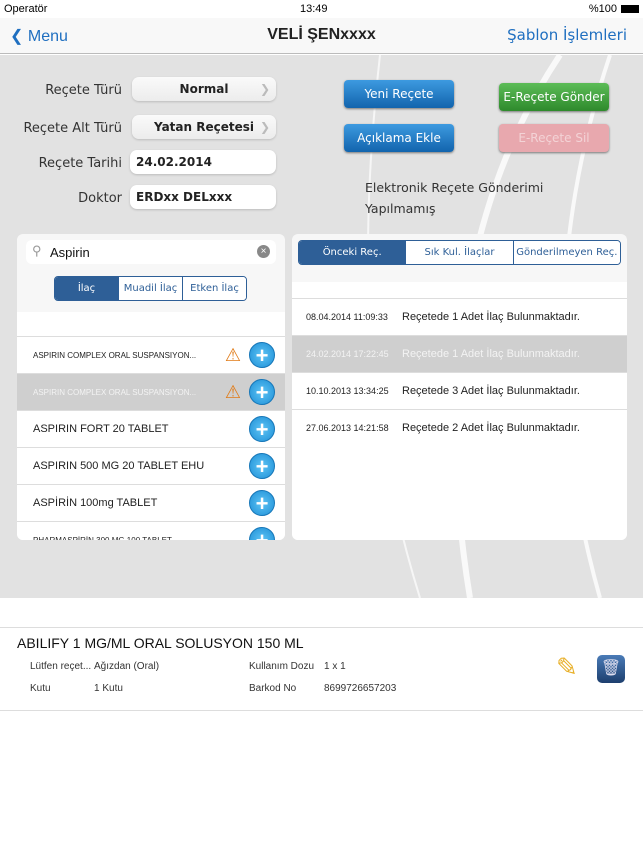 The image size is (643, 857). Describe the element at coordinates (19, 36) in the screenshot. I see `chevron-left-icon: ❮` at that location.